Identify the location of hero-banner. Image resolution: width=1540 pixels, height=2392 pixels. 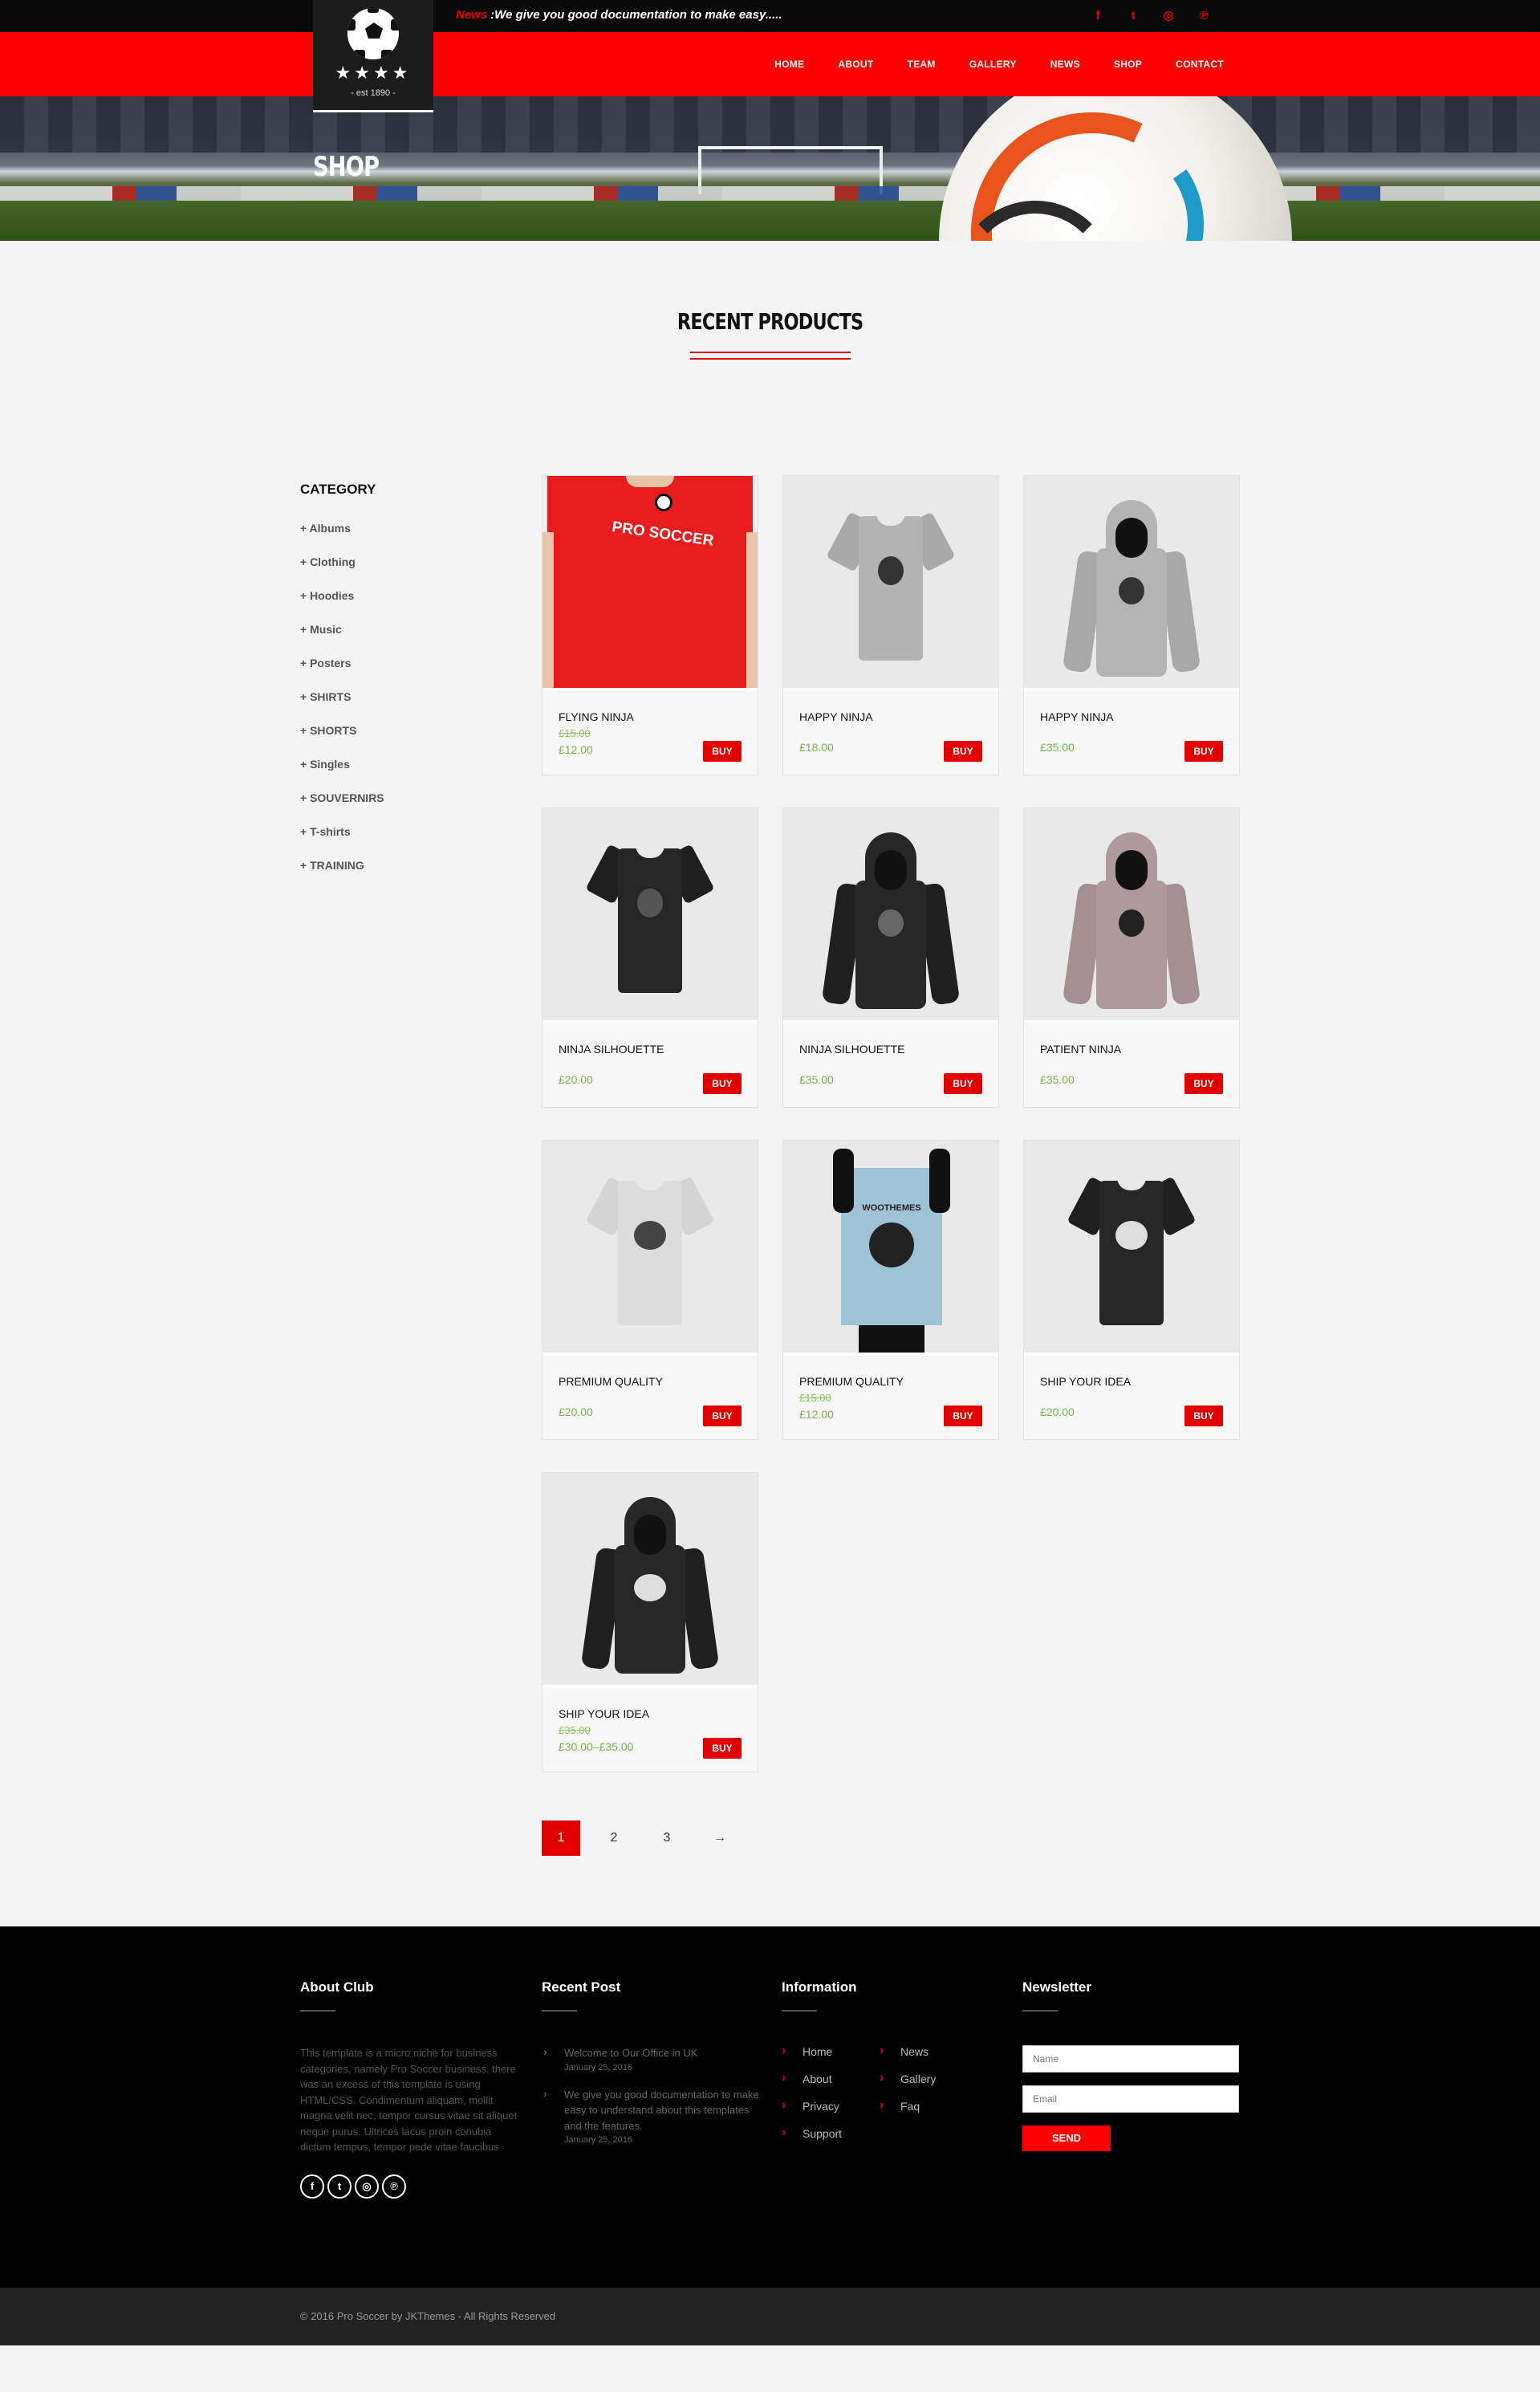
(770, 168).